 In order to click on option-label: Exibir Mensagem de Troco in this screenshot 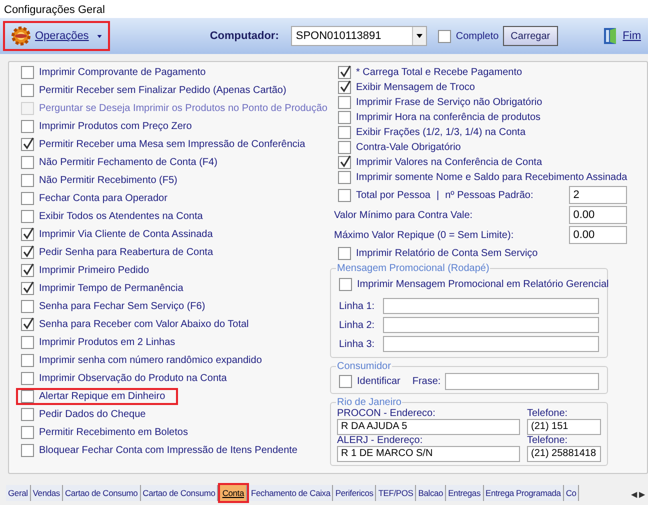, I will do `click(415, 88)`.